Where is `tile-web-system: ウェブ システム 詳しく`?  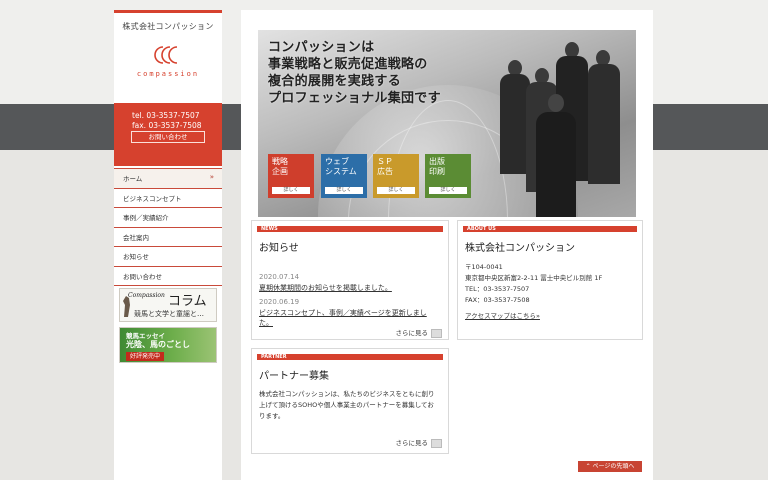
tile-web-system: ウェブ システム 詳しく is located at coordinates (344, 176).